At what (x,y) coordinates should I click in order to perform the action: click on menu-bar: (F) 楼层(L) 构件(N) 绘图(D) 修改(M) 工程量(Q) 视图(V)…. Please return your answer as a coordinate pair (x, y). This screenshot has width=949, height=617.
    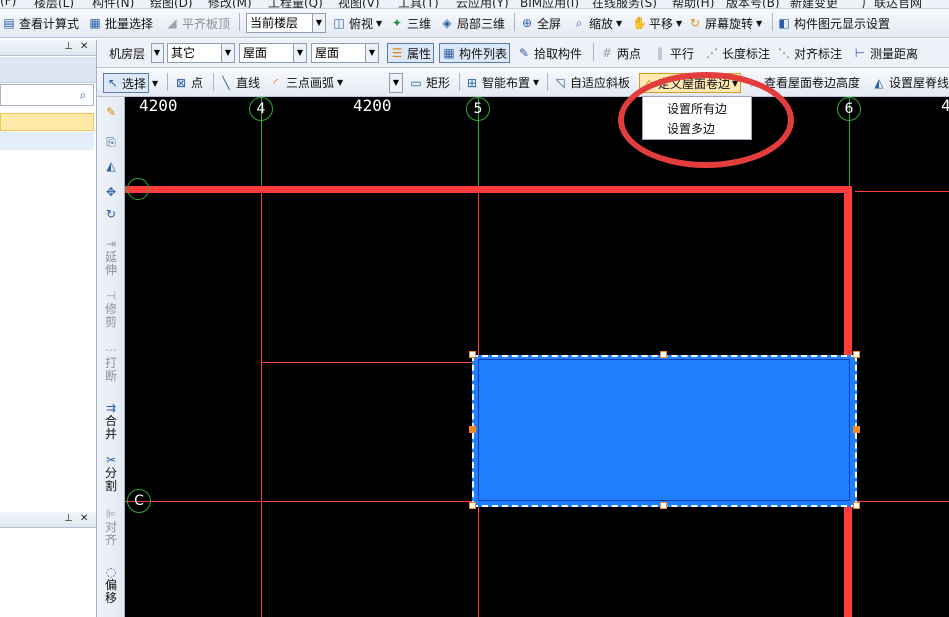
    Looking at the image, I should click on (474, 4).